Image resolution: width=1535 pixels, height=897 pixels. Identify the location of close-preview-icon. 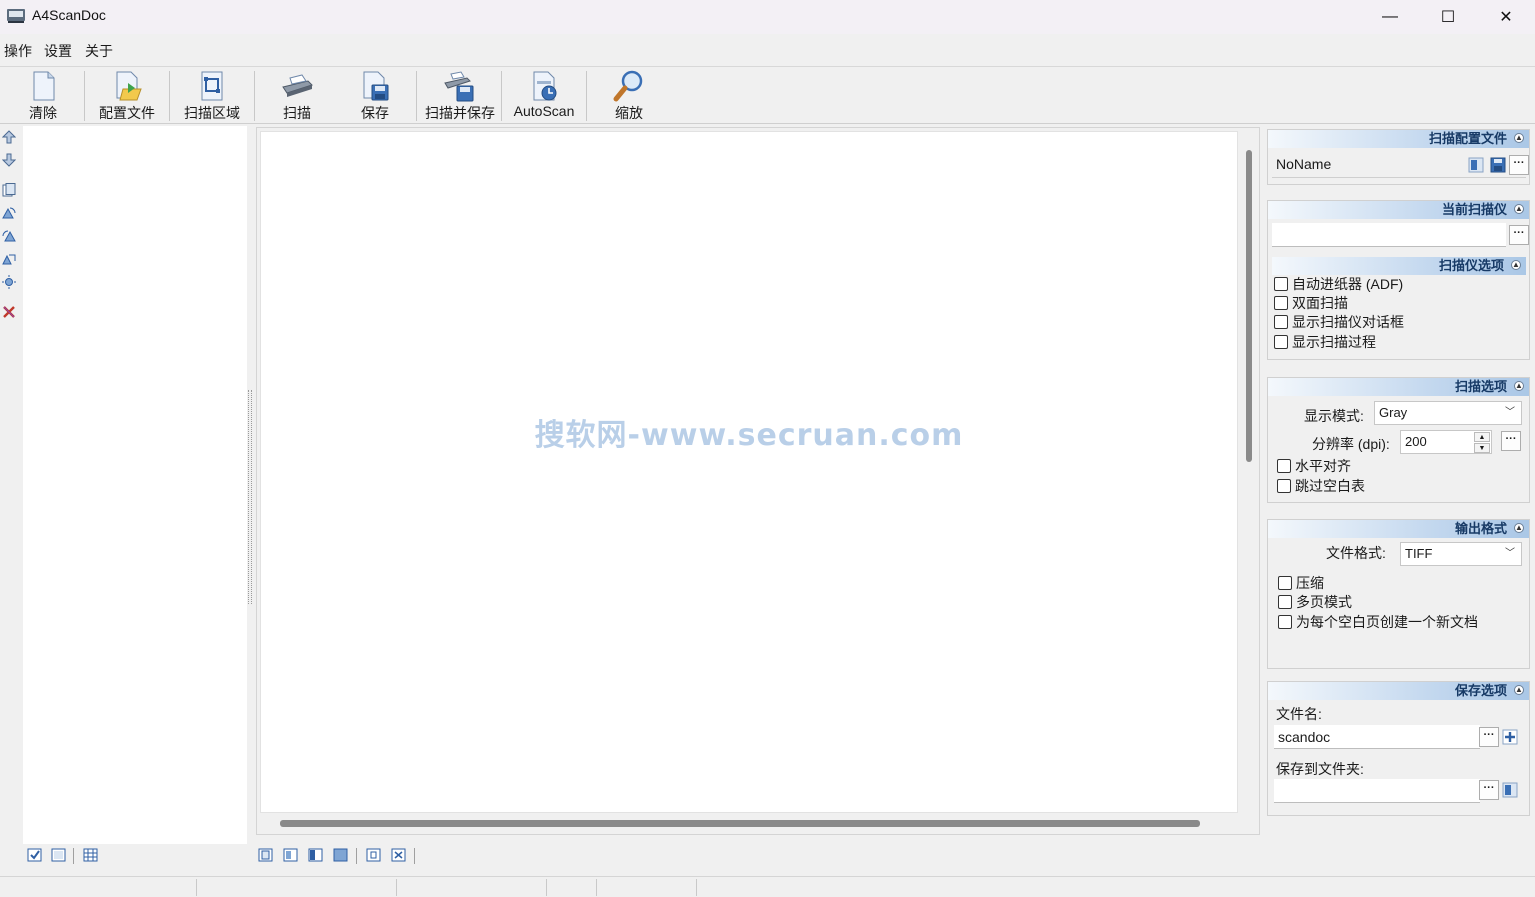
(399, 855).